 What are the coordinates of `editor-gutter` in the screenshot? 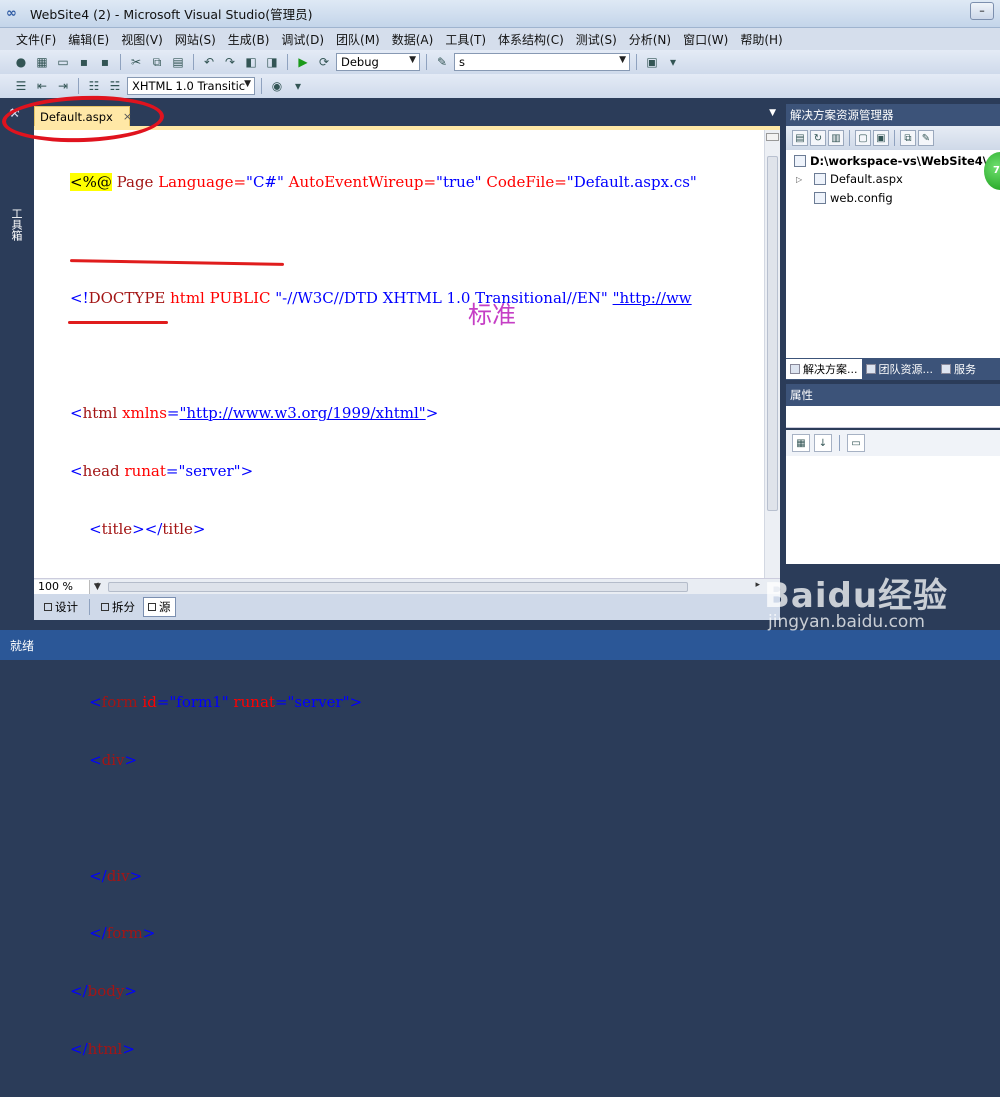 It's located at (51, 354).